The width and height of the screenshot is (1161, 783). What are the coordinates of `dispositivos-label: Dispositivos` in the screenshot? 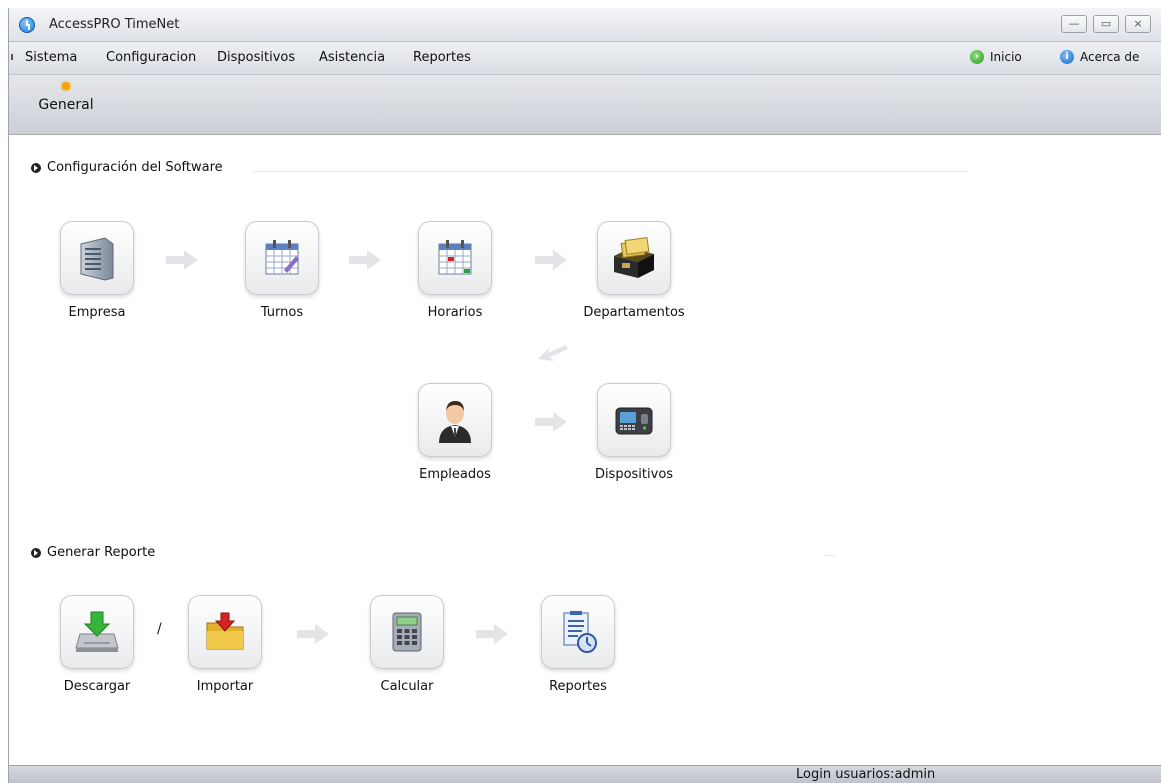 It's located at (634, 474).